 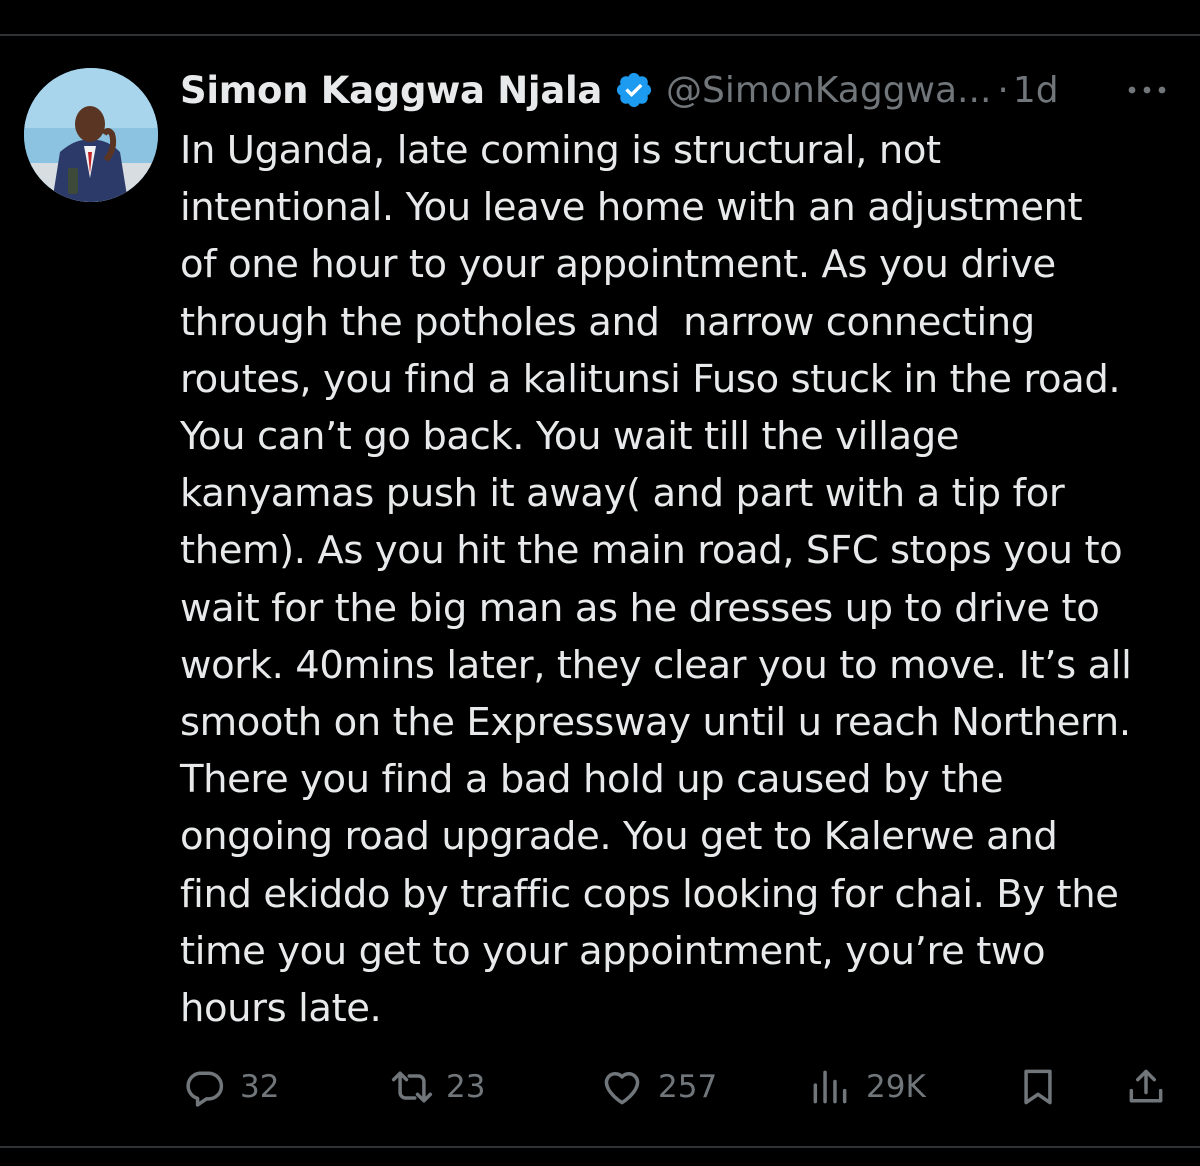 I want to click on repost-count: 23, so click(x=466, y=1087).